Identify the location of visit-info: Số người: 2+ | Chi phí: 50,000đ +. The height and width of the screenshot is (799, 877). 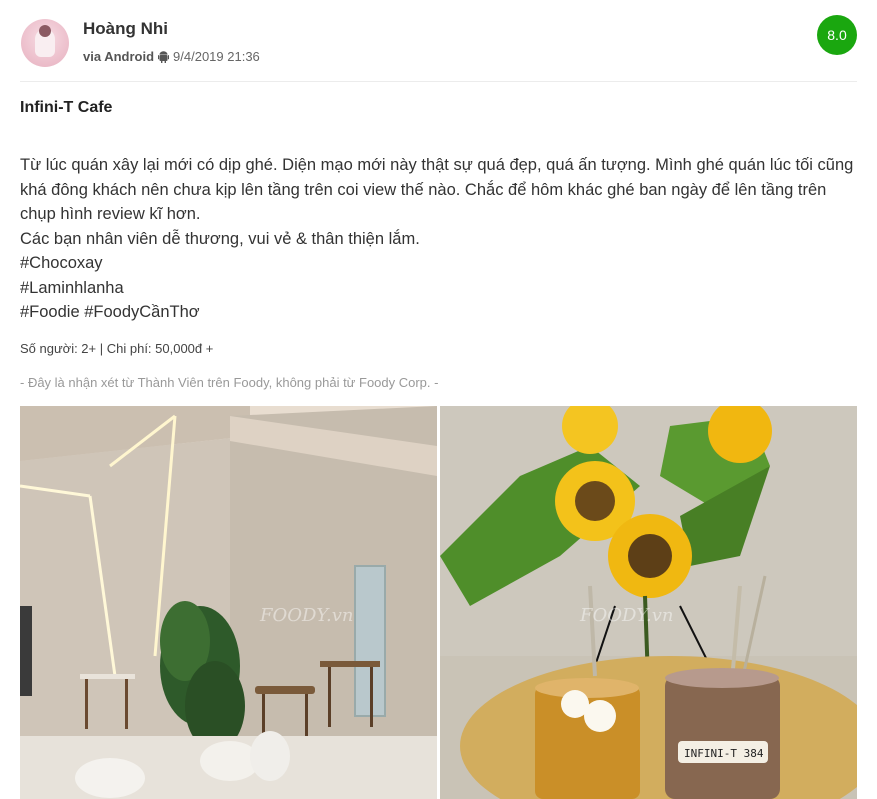
(117, 348).